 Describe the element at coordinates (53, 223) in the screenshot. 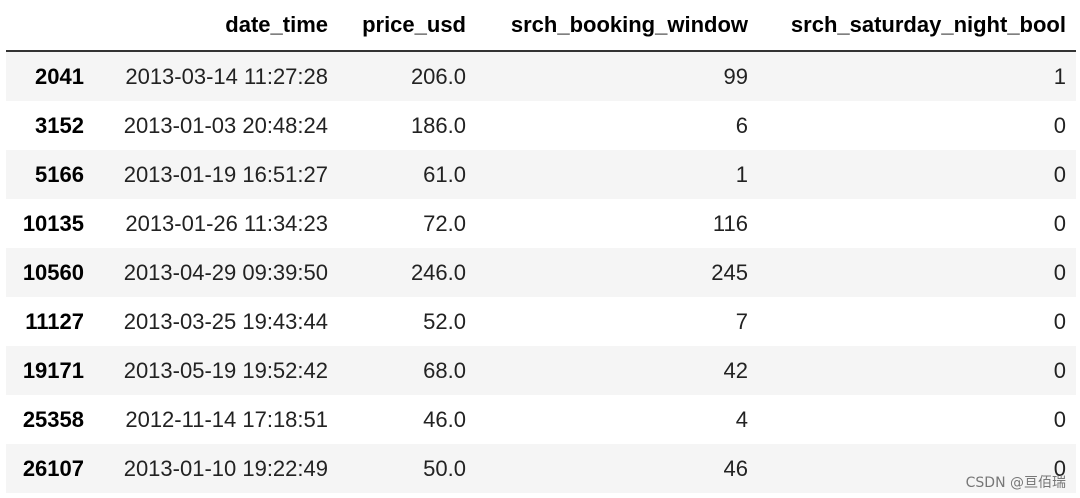

I see `row-index: 10135` at that location.